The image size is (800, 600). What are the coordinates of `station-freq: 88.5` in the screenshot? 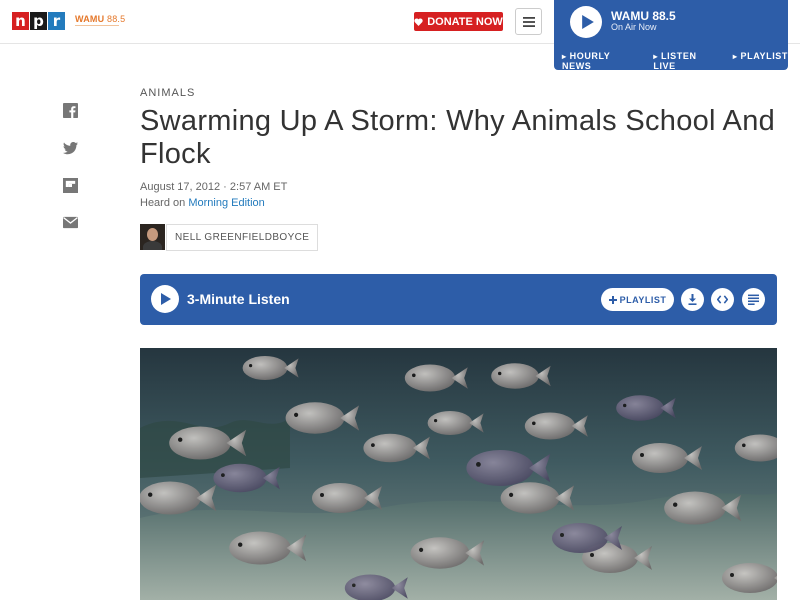 It's located at (116, 19).